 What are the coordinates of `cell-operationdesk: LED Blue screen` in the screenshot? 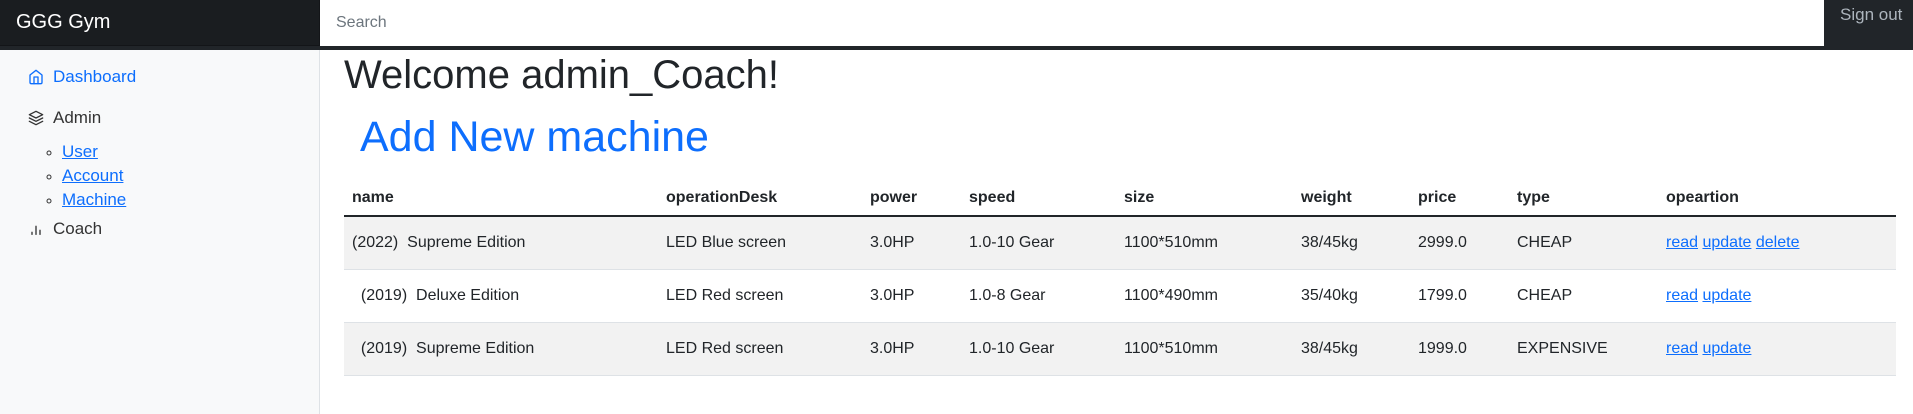 It's located at (760, 243).